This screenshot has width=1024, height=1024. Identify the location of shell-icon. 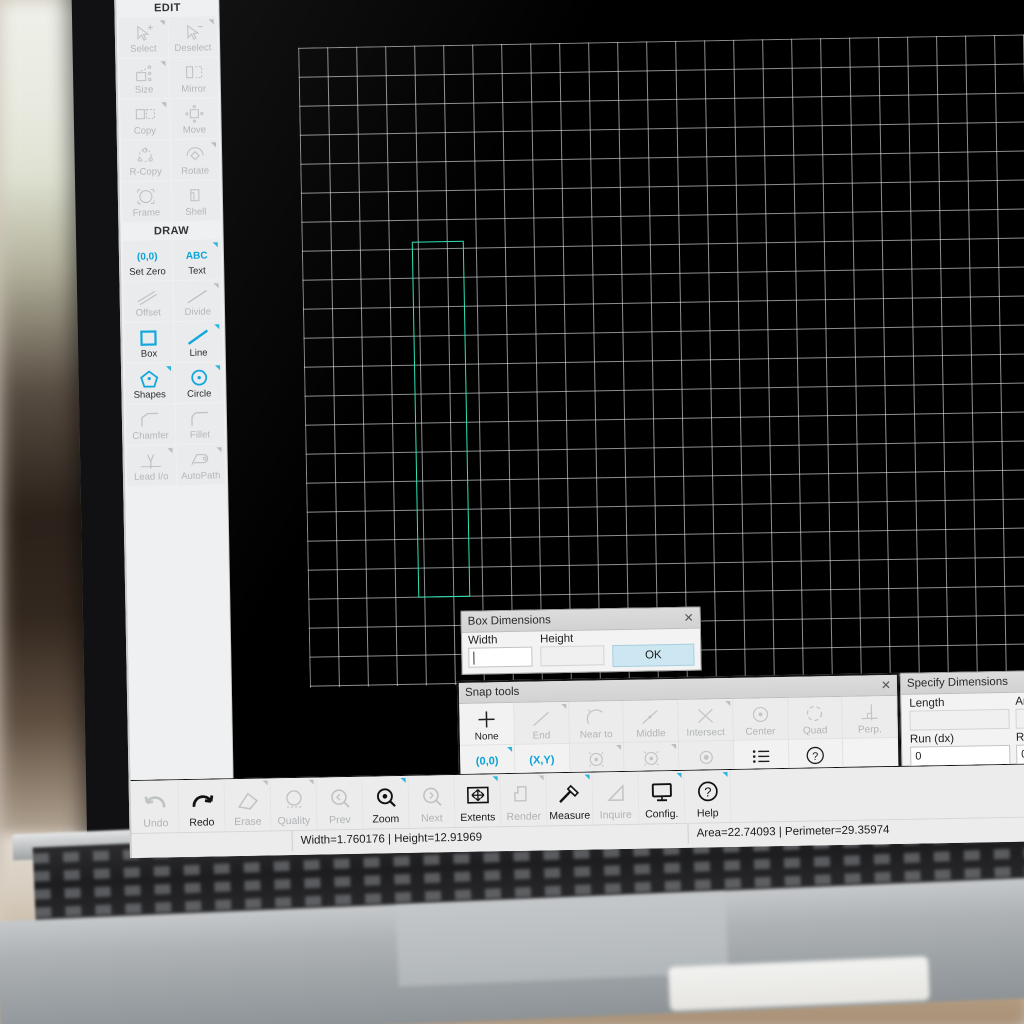
(195, 196).